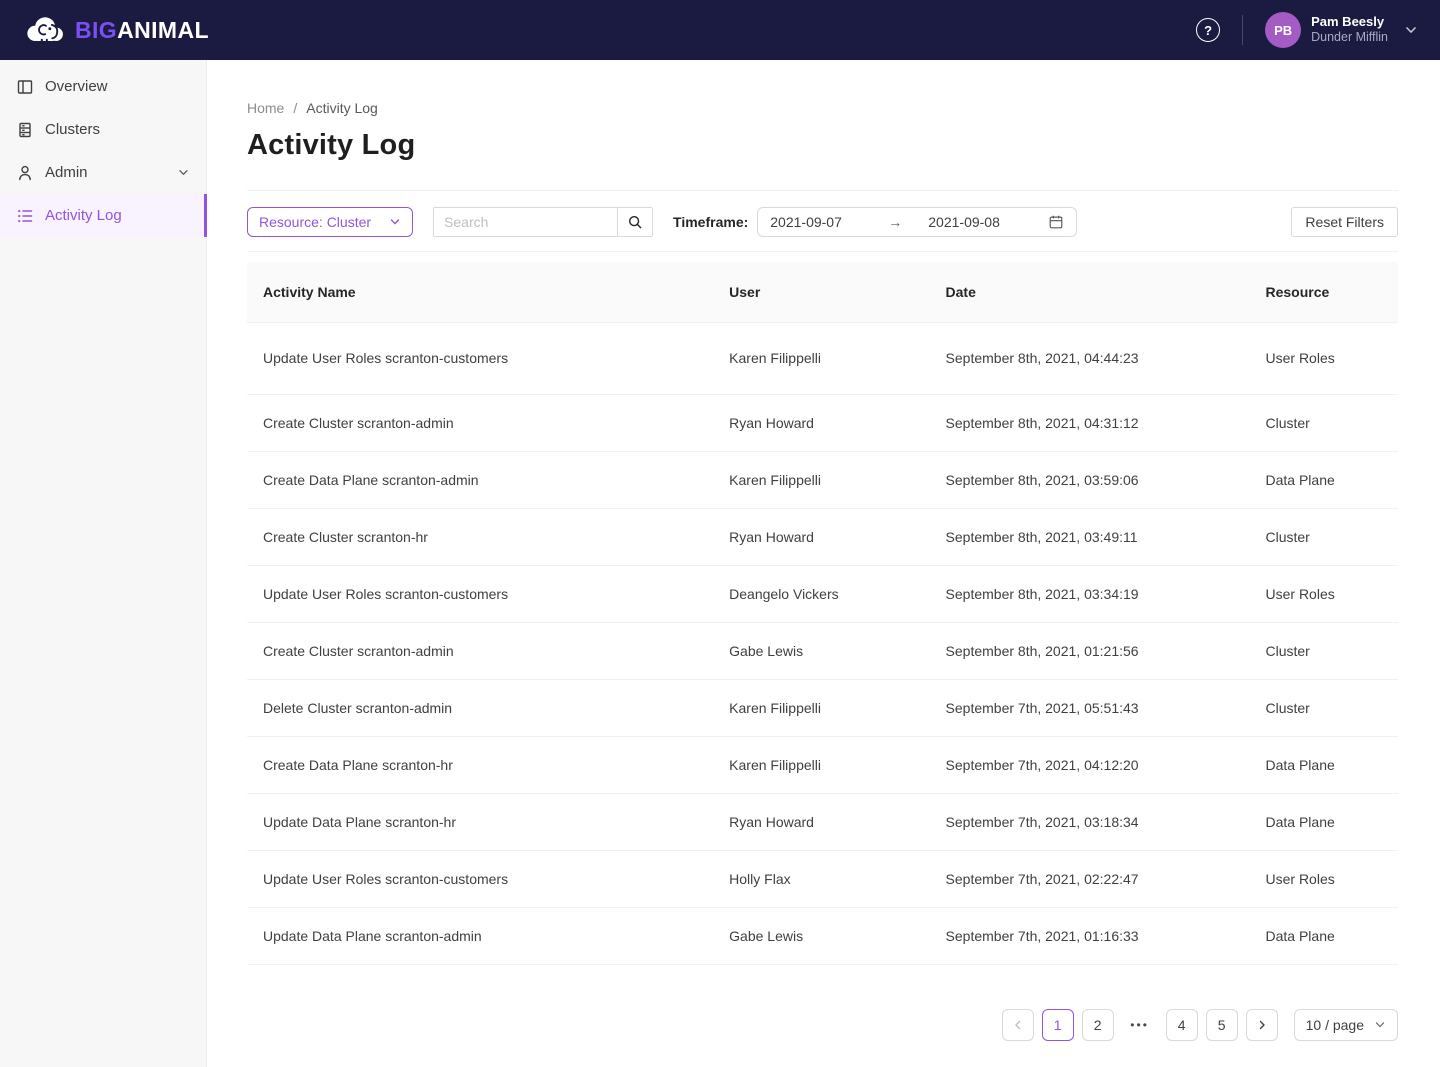 The height and width of the screenshot is (1067, 1440). What do you see at coordinates (1089, 423) in the screenshot?
I see `cell-date: September 8th, 2021, 04:31:12` at bounding box center [1089, 423].